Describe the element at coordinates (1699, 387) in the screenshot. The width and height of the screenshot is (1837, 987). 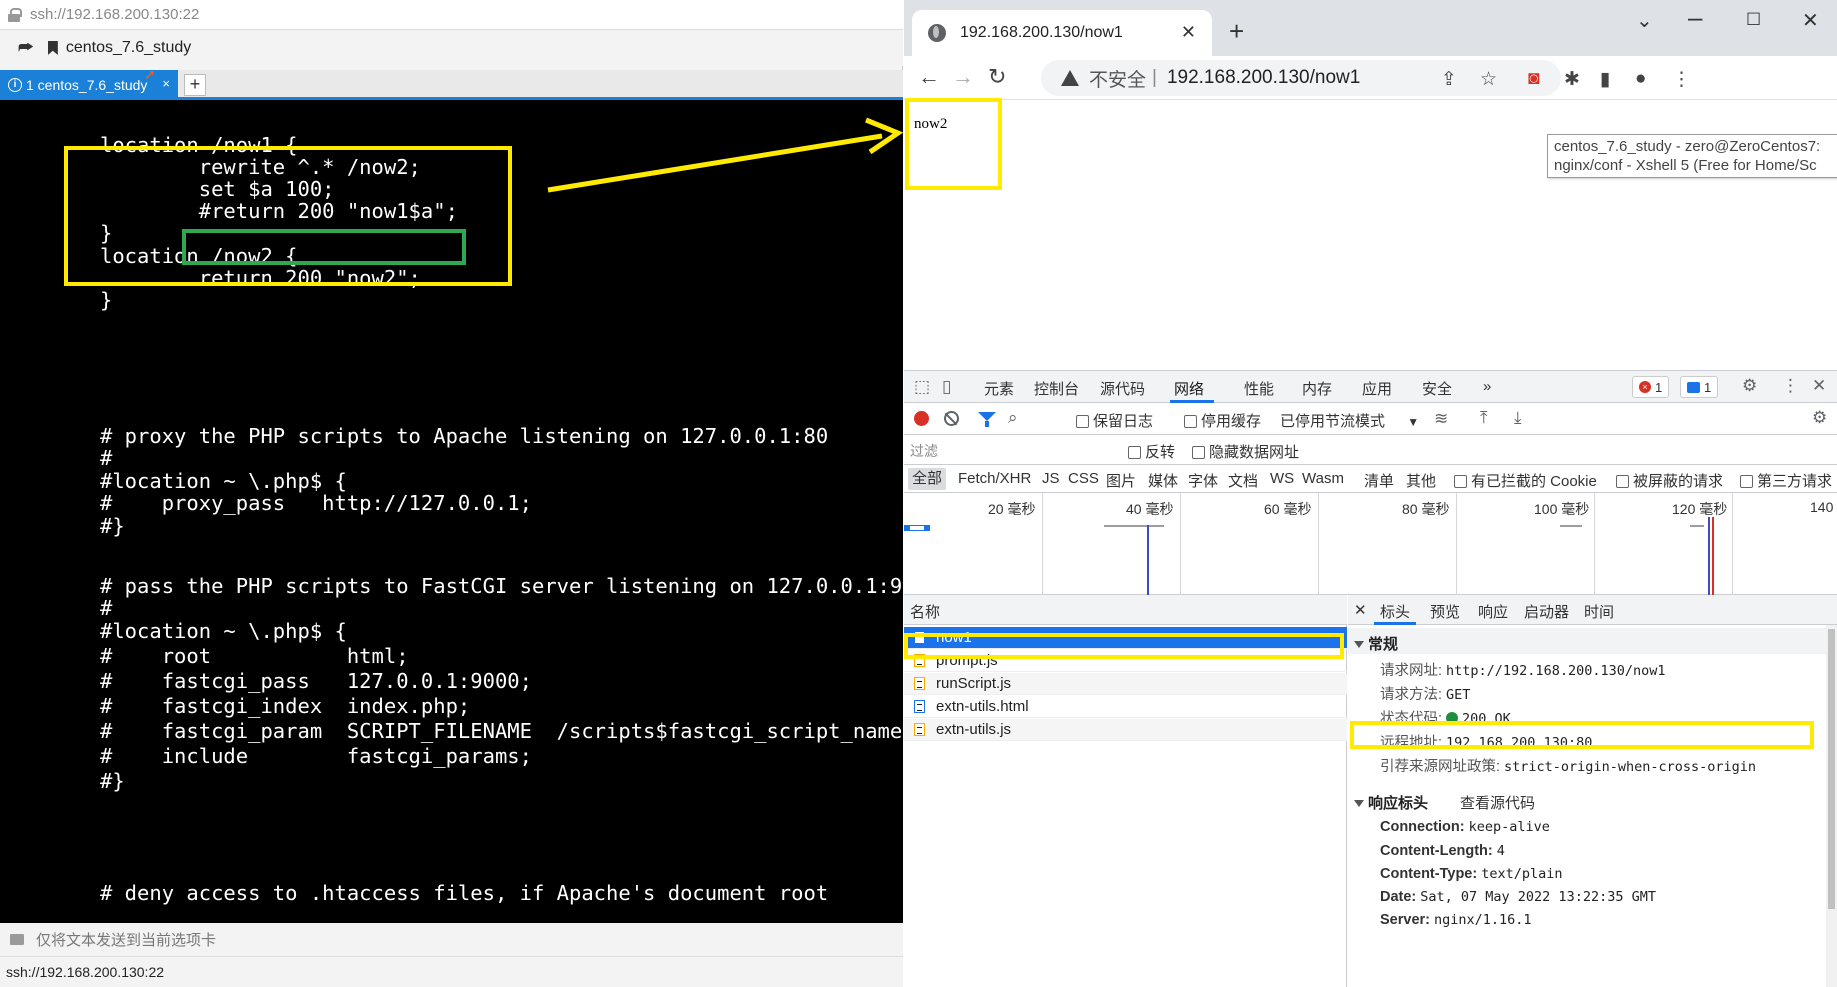
I see `message-badge: 1` at that location.